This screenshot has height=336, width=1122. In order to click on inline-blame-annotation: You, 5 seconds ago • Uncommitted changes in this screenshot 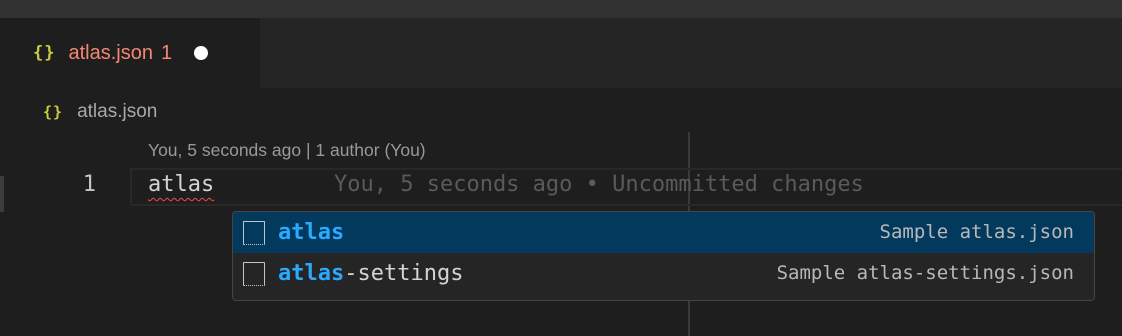, I will do `click(599, 184)`.